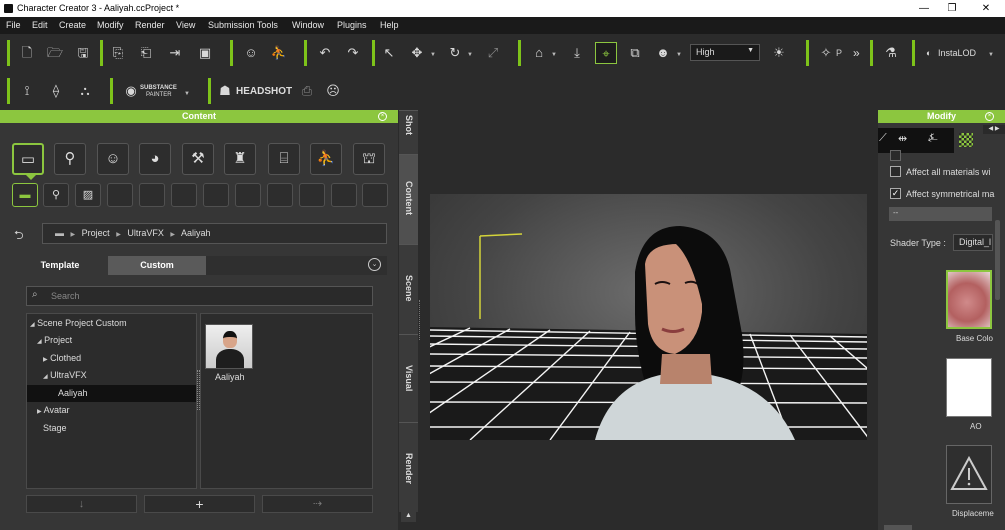 This screenshot has width=1005, height=530. Describe the element at coordinates (308, 25) in the screenshot. I see `menu-window: Window` at that location.